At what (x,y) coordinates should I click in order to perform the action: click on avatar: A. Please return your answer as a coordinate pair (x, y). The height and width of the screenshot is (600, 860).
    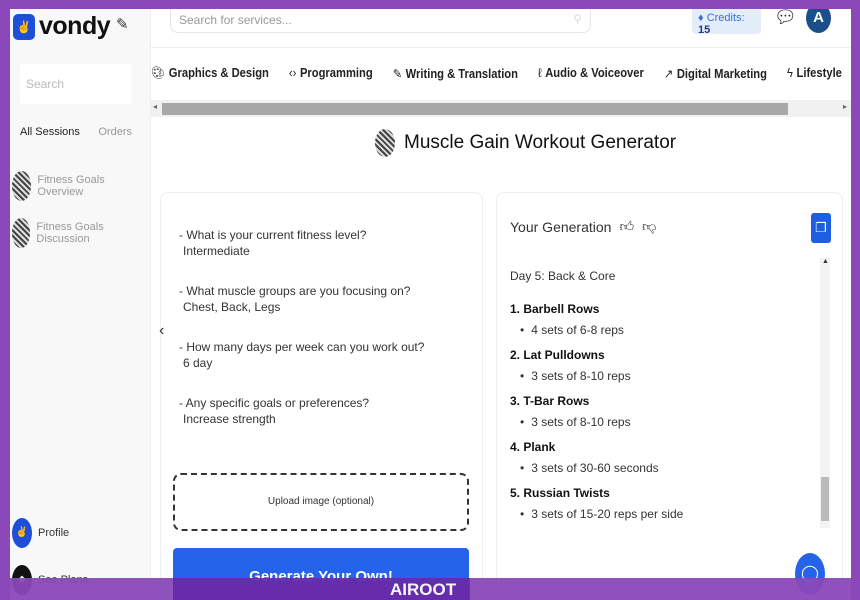
    Looking at the image, I should click on (818, 21).